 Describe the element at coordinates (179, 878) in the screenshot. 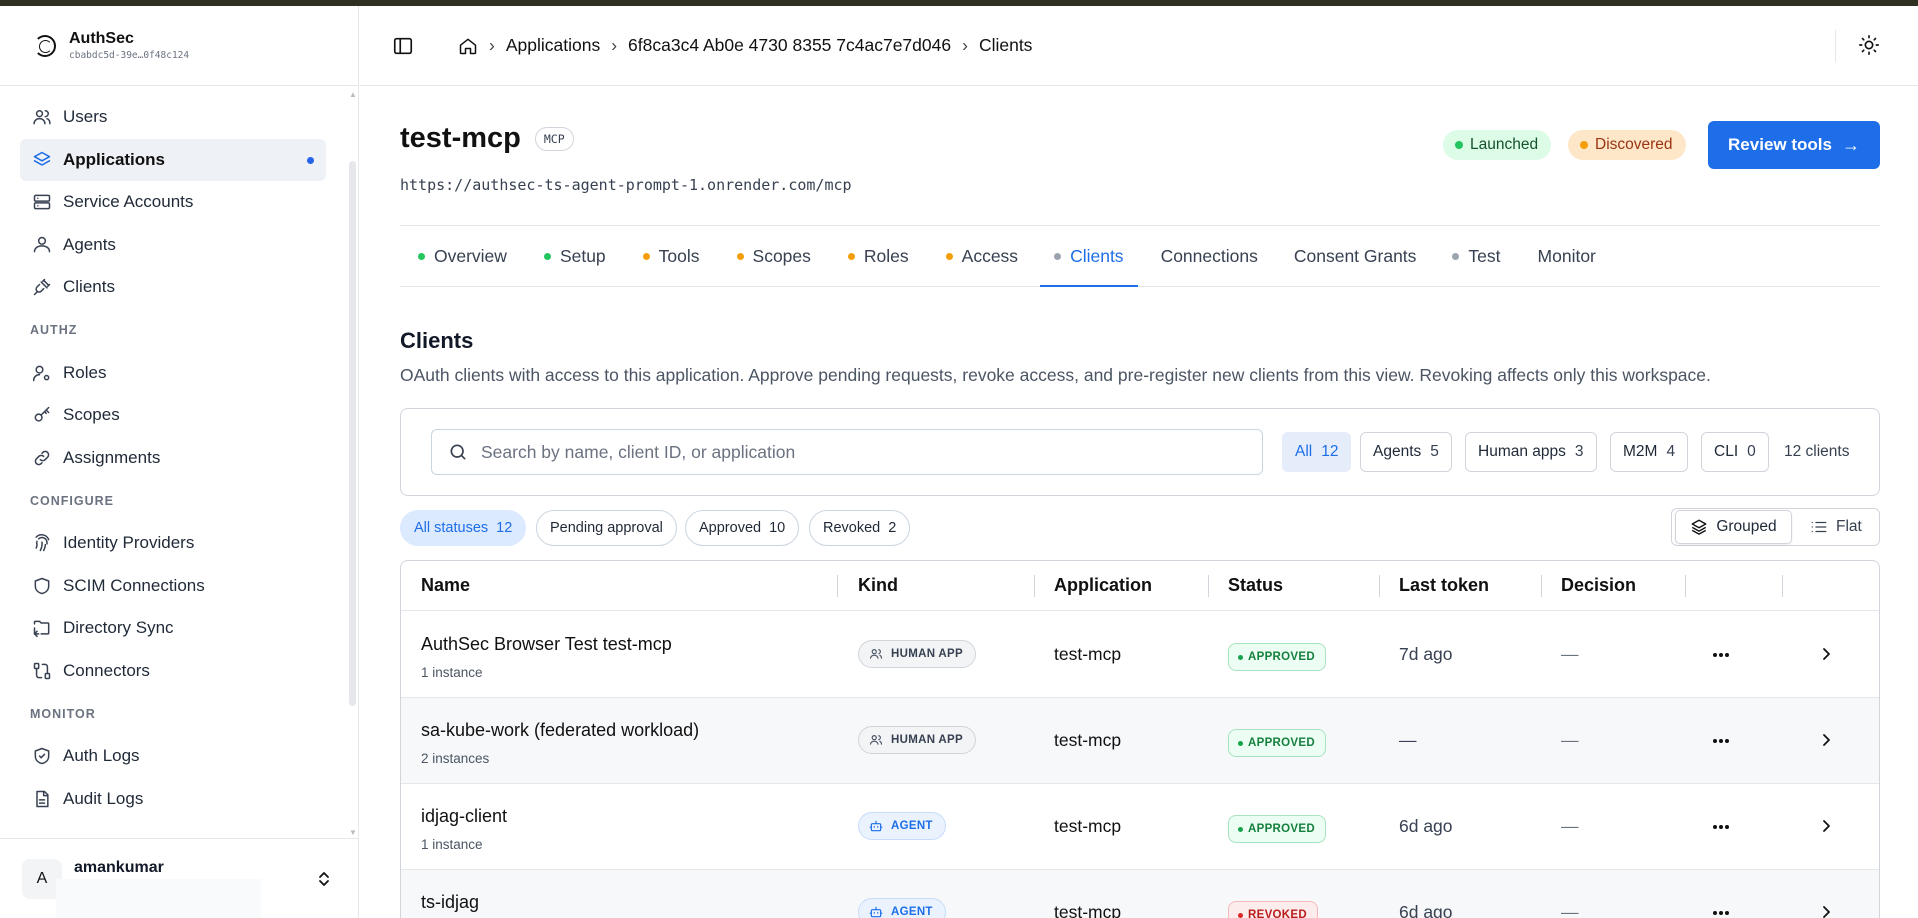

I see `user-menu: A amankumar` at that location.